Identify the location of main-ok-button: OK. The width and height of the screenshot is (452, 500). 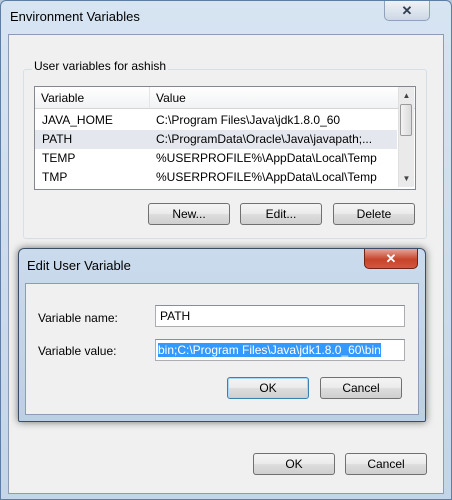
(294, 464).